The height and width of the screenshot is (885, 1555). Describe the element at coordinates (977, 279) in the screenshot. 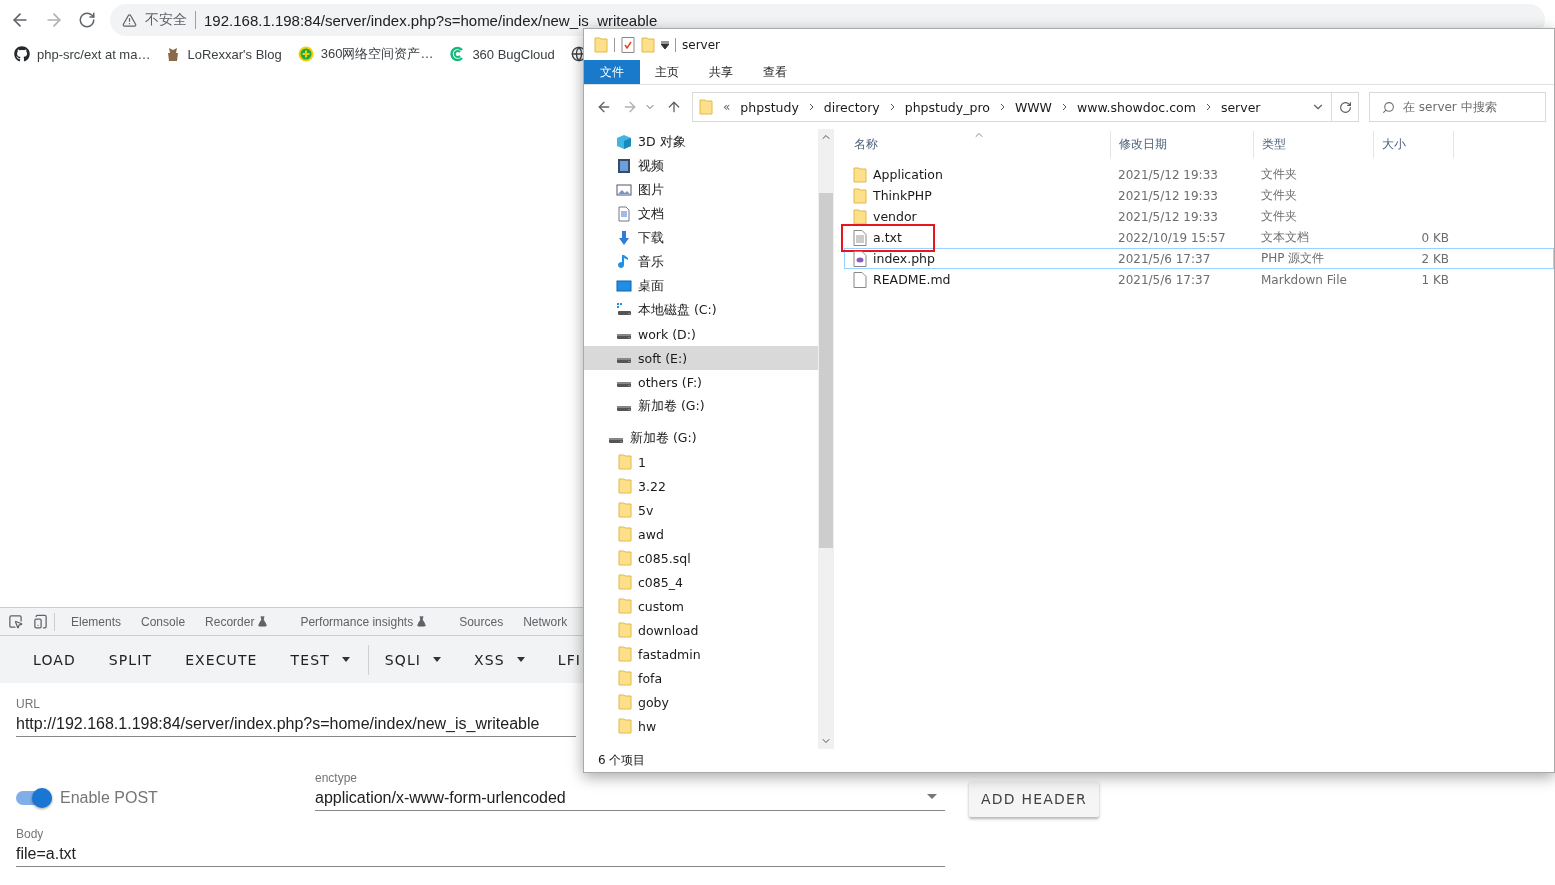

I see `file-name: README.md` at that location.